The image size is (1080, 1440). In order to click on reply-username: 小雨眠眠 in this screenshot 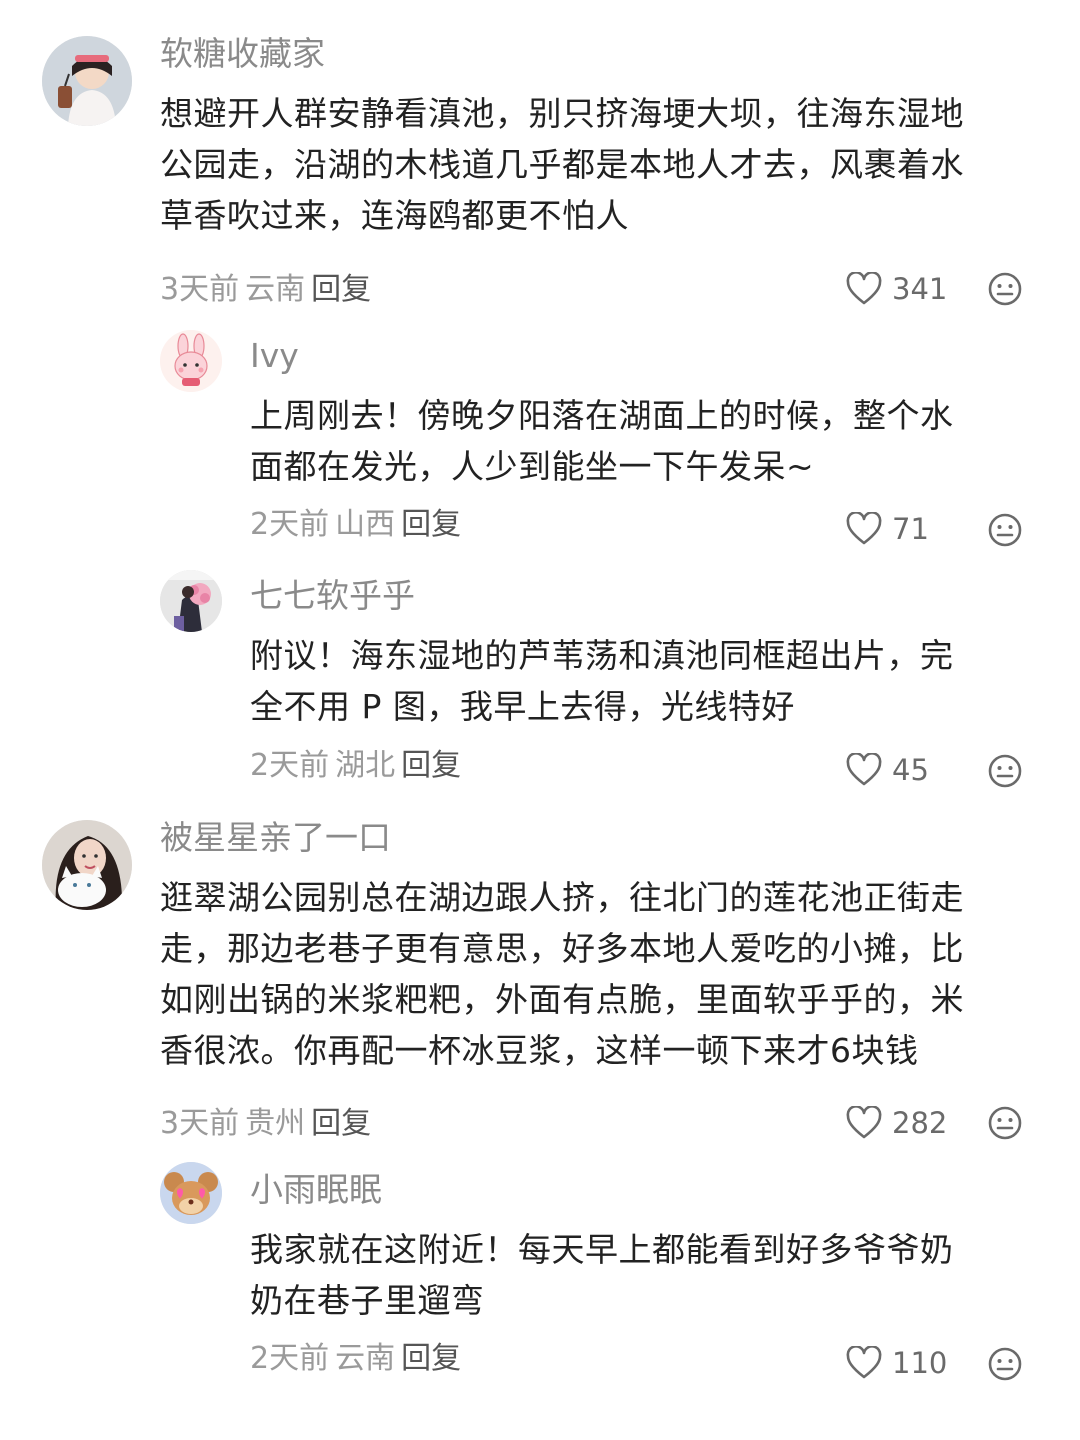, I will do `click(316, 1190)`.